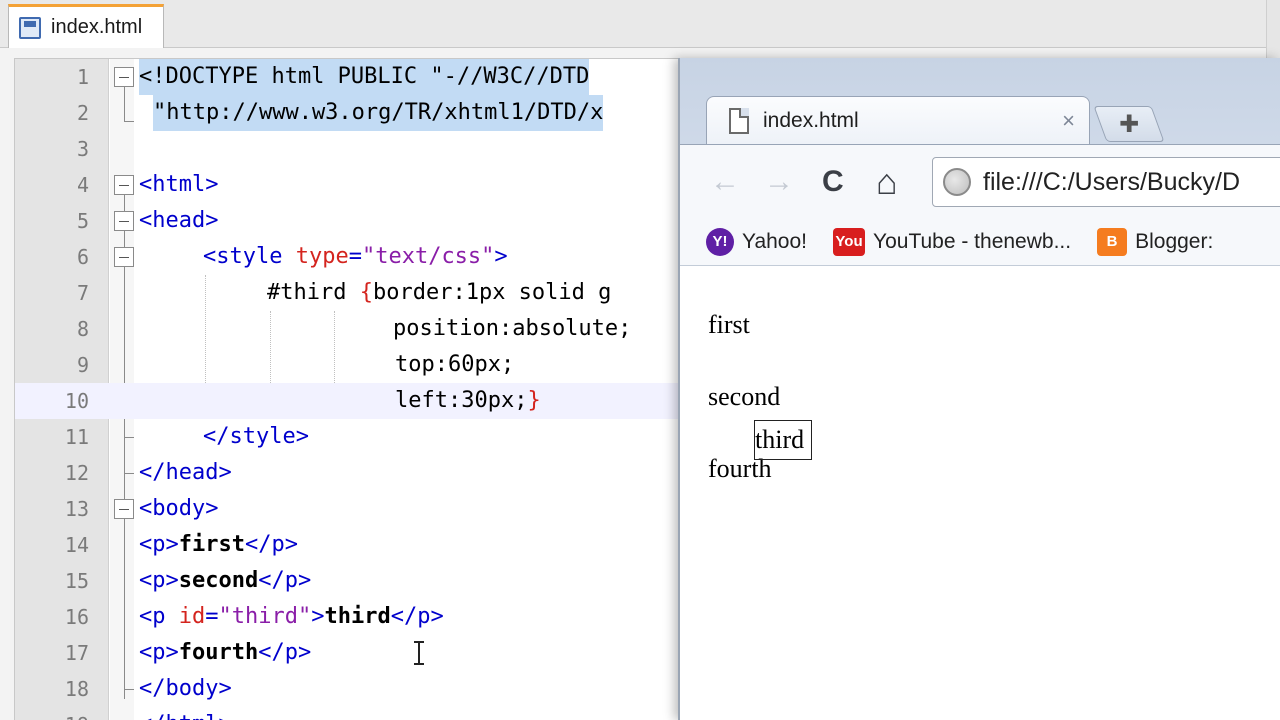  Describe the element at coordinates (256, 436) in the screenshot. I see `code-text: </style>` at that location.